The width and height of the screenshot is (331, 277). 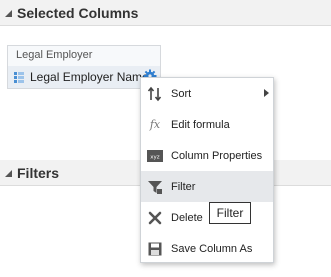 I want to click on menu-item-label: Delete, so click(x=187, y=217).